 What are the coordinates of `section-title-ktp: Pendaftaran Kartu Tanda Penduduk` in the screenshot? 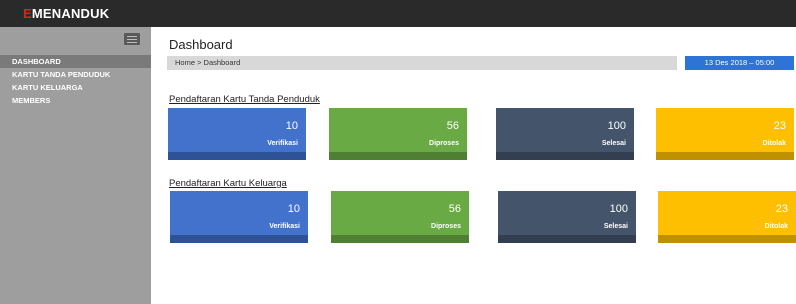 It's located at (244, 99).